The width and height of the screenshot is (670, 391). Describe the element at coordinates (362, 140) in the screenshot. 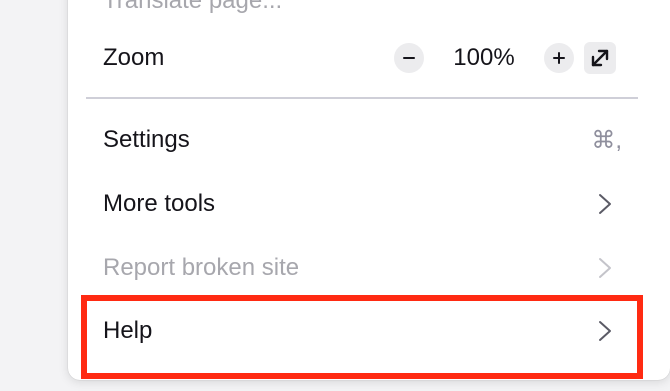

I see `menu-item-settings: Settings ⌘,` at that location.